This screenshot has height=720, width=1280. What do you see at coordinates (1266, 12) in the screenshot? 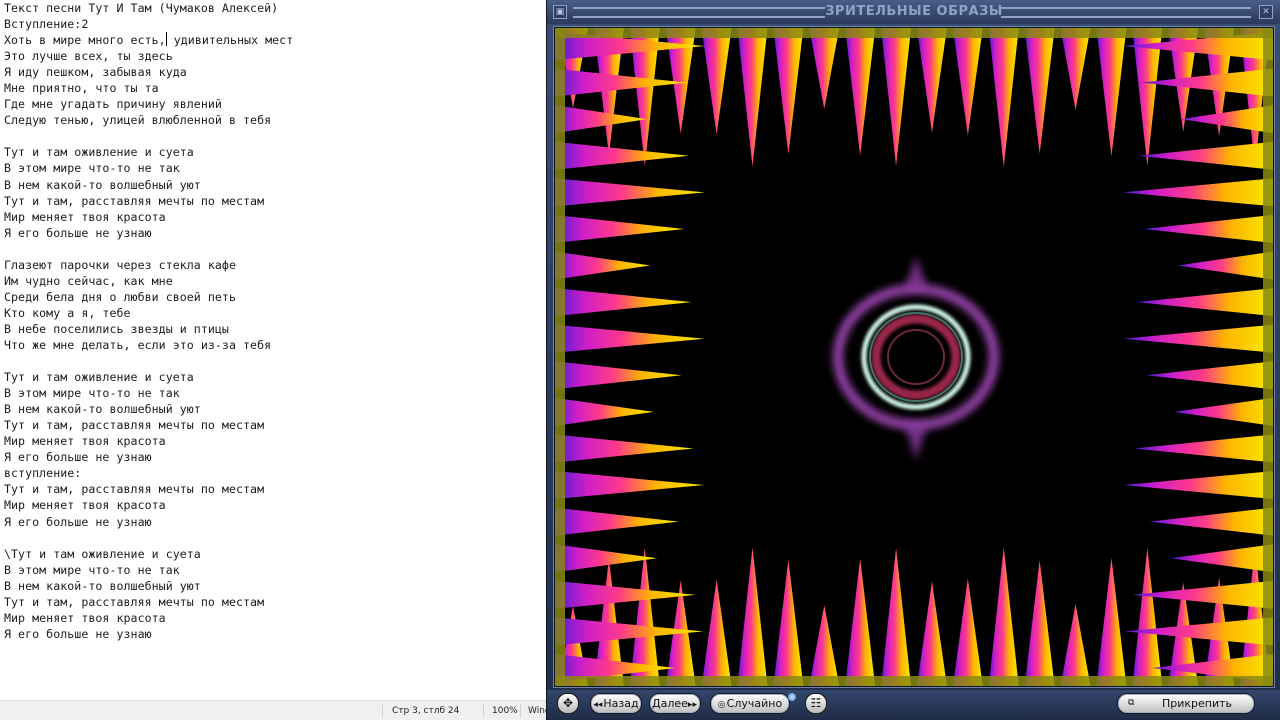
I see `close-icon: ✕` at bounding box center [1266, 12].